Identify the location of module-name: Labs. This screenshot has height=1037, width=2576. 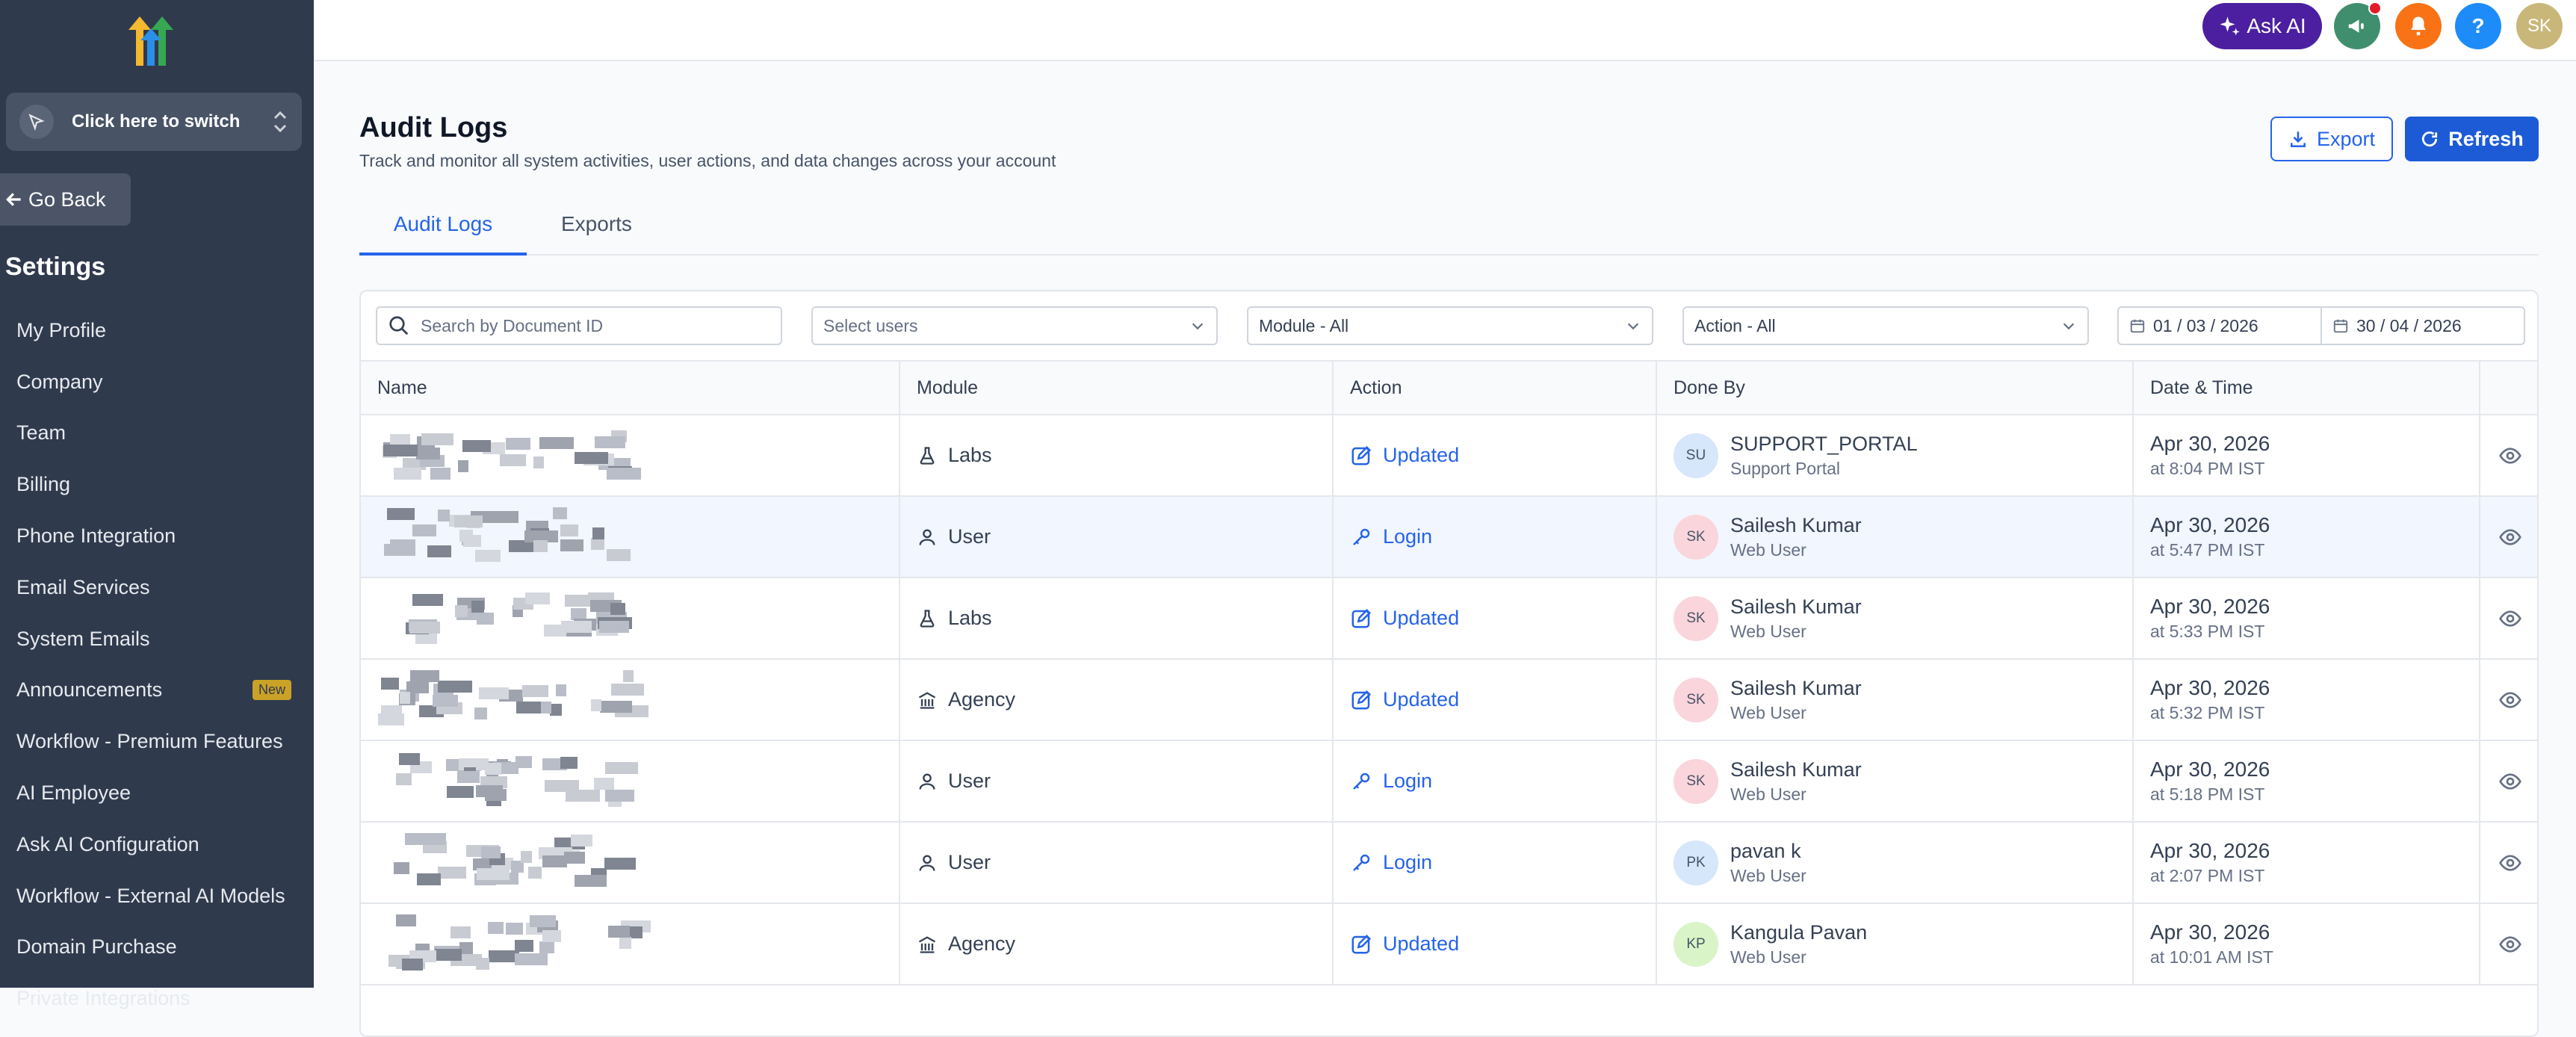
(970, 618).